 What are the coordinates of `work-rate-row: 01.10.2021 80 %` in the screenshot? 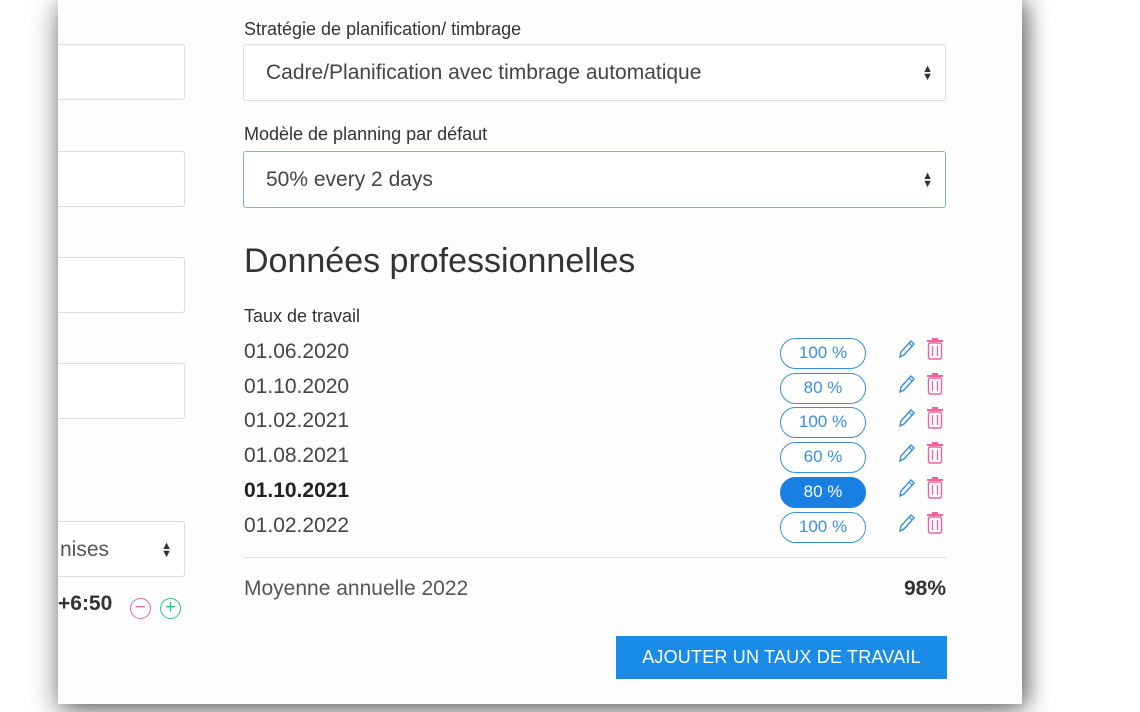 It's located at (595, 495).